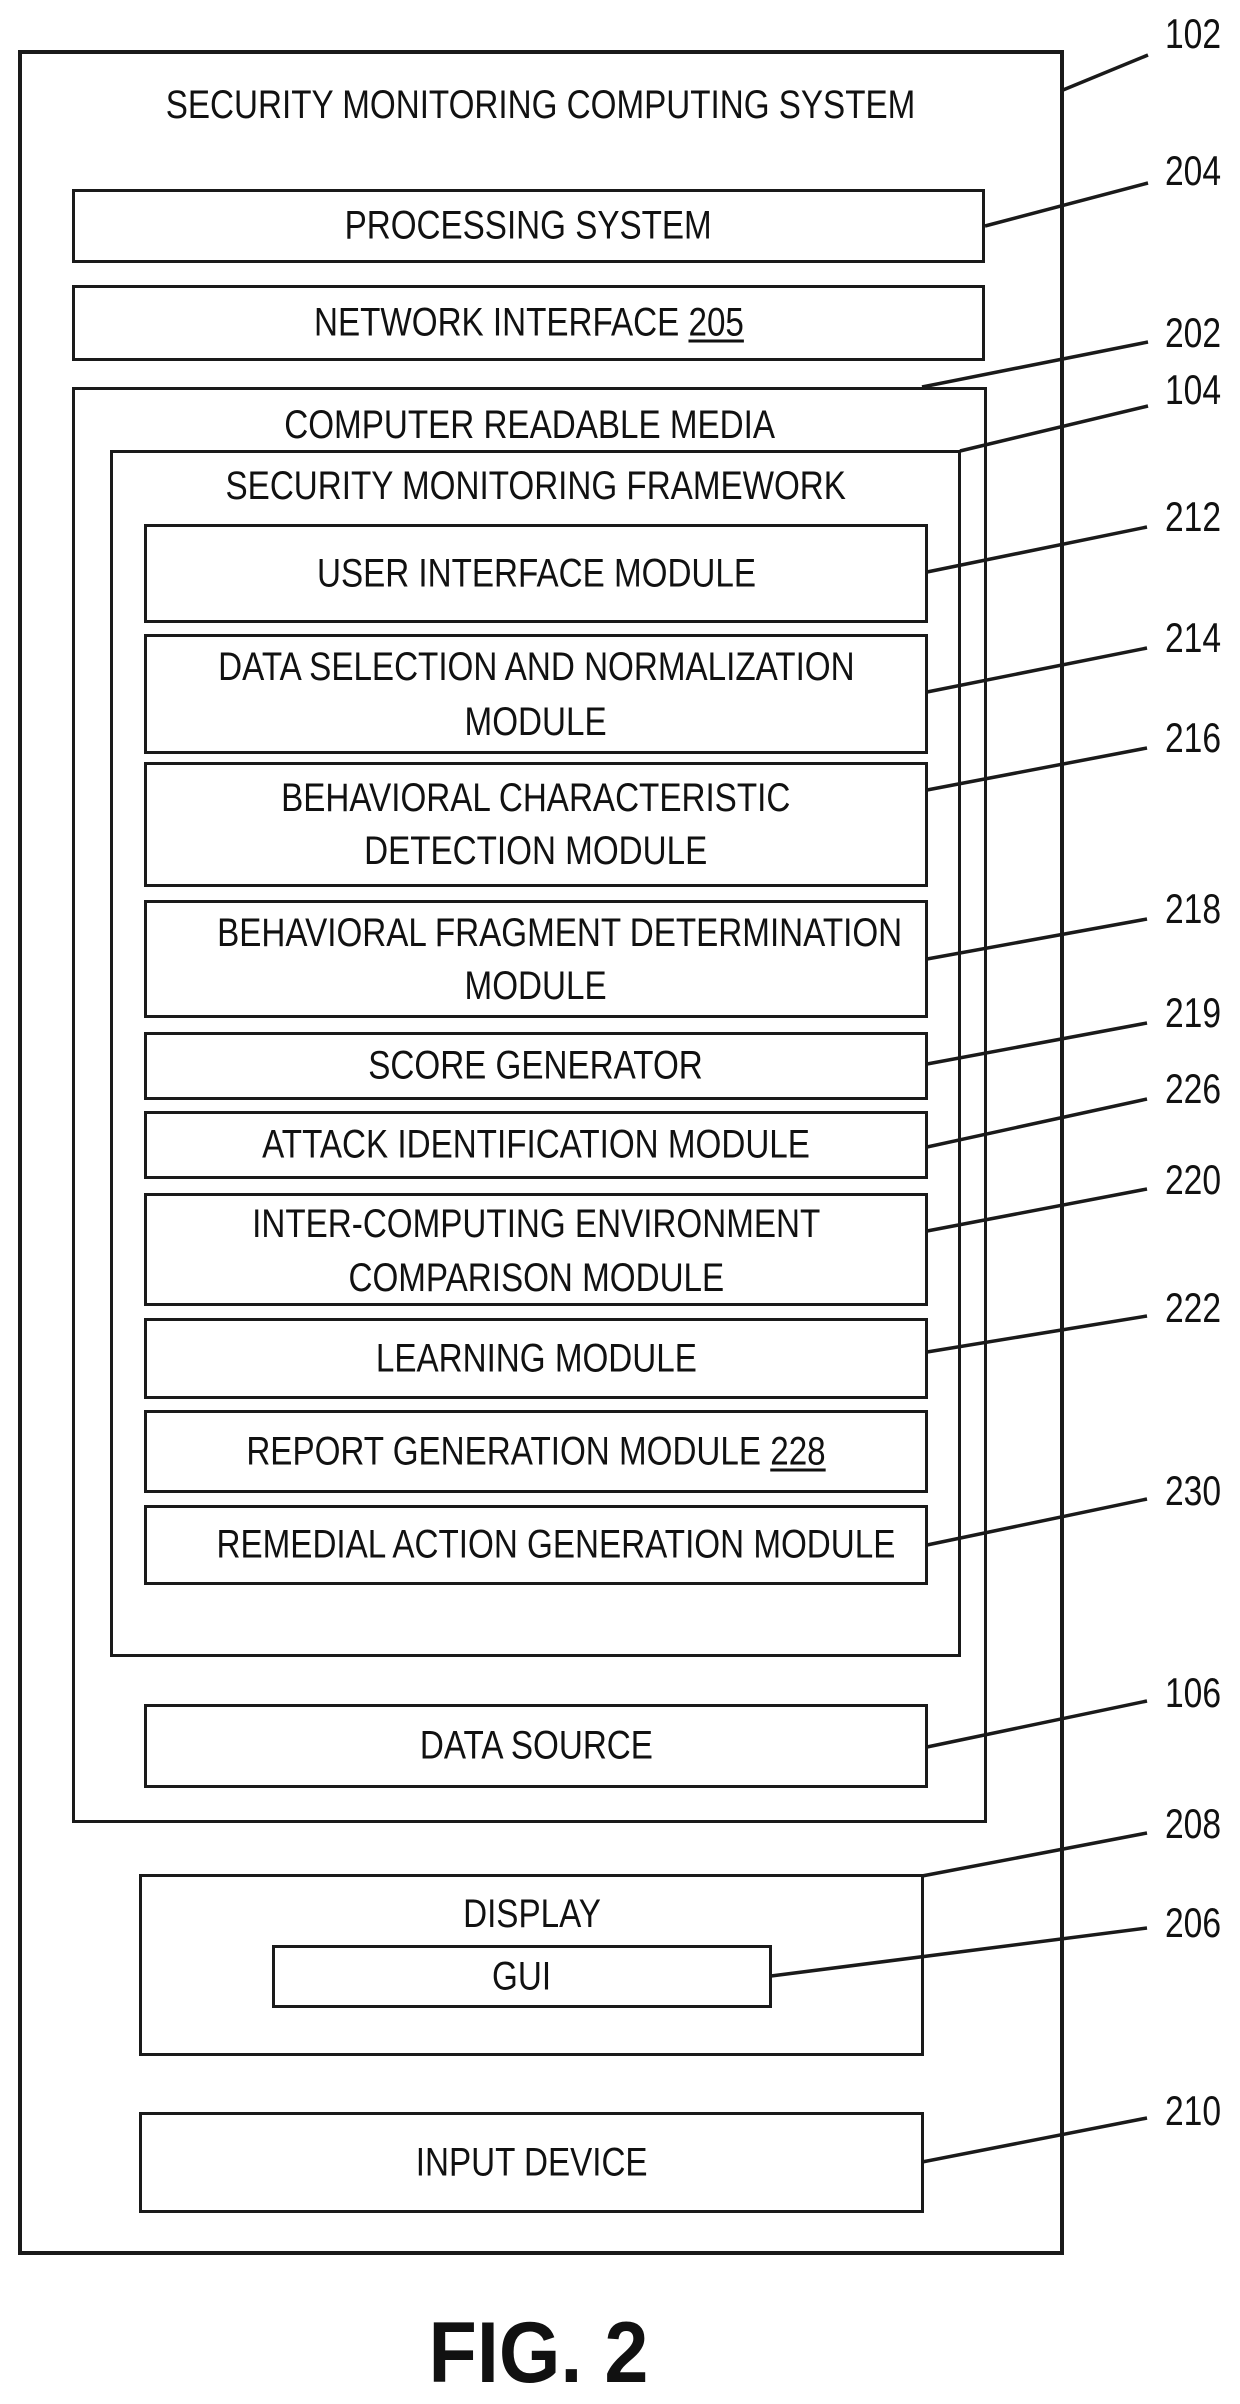 The height and width of the screenshot is (2404, 1240). What do you see at coordinates (536, 1278) in the screenshot?
I see `module-label-line-2: COMPARISON MODULE` at bounding box center [536, 1278].